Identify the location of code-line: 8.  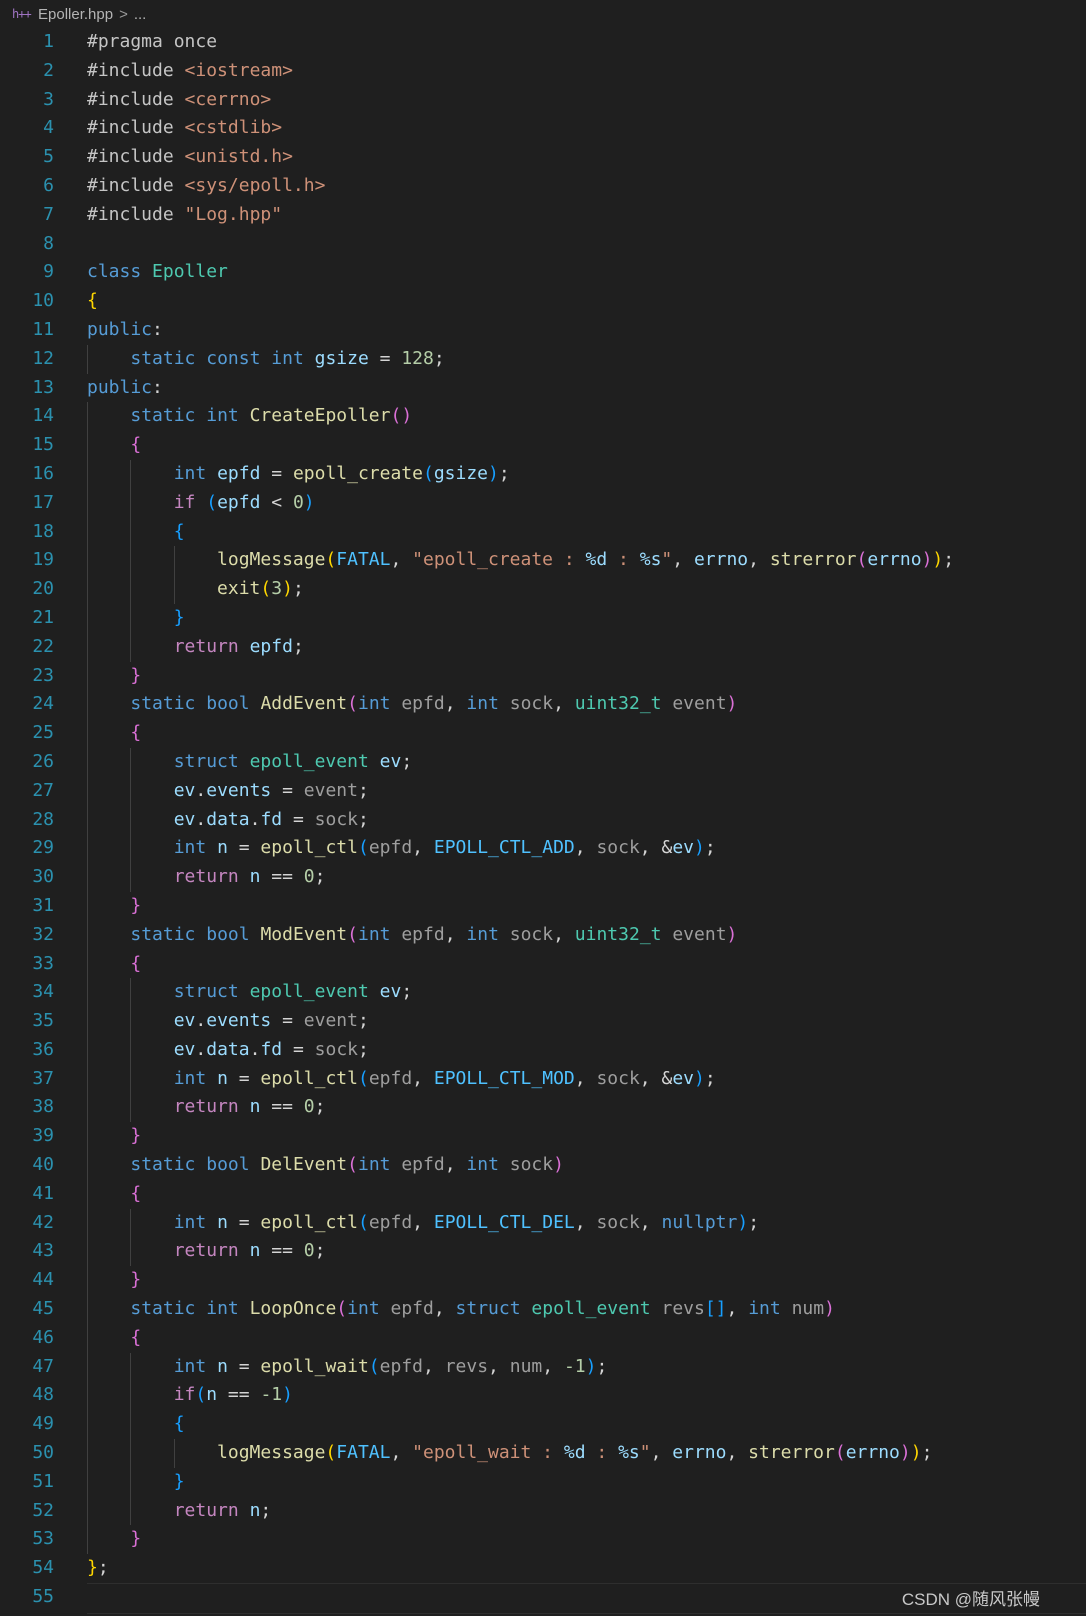
(543, 244).